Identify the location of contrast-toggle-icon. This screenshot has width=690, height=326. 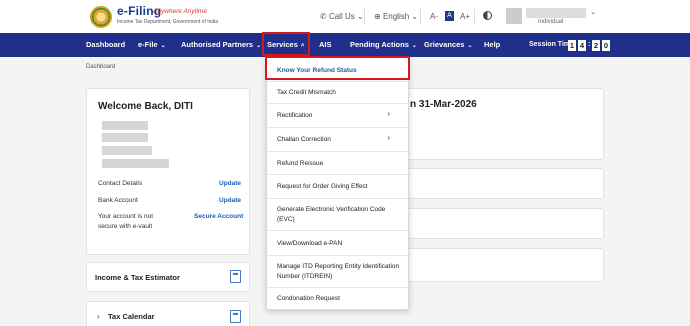
(487, 15).